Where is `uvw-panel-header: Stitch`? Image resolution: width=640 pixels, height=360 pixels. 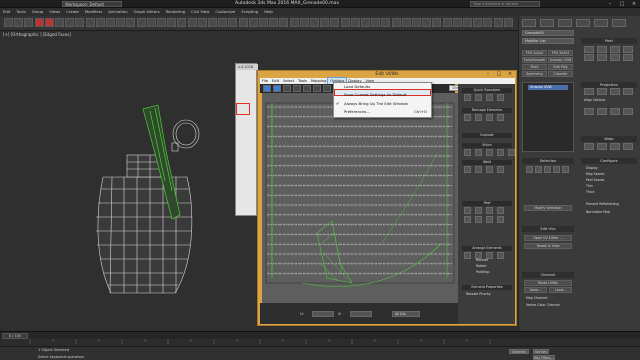 uvw-panel-header: Stitch is located at coordinates (487, 145).